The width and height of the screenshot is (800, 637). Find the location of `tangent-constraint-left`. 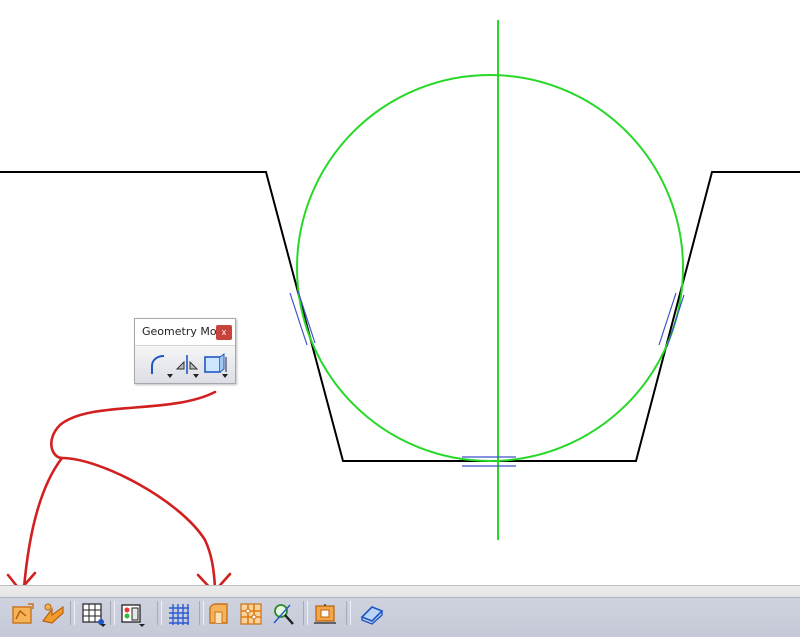

tangent-constraint-left is located at coordinates (302, 318).